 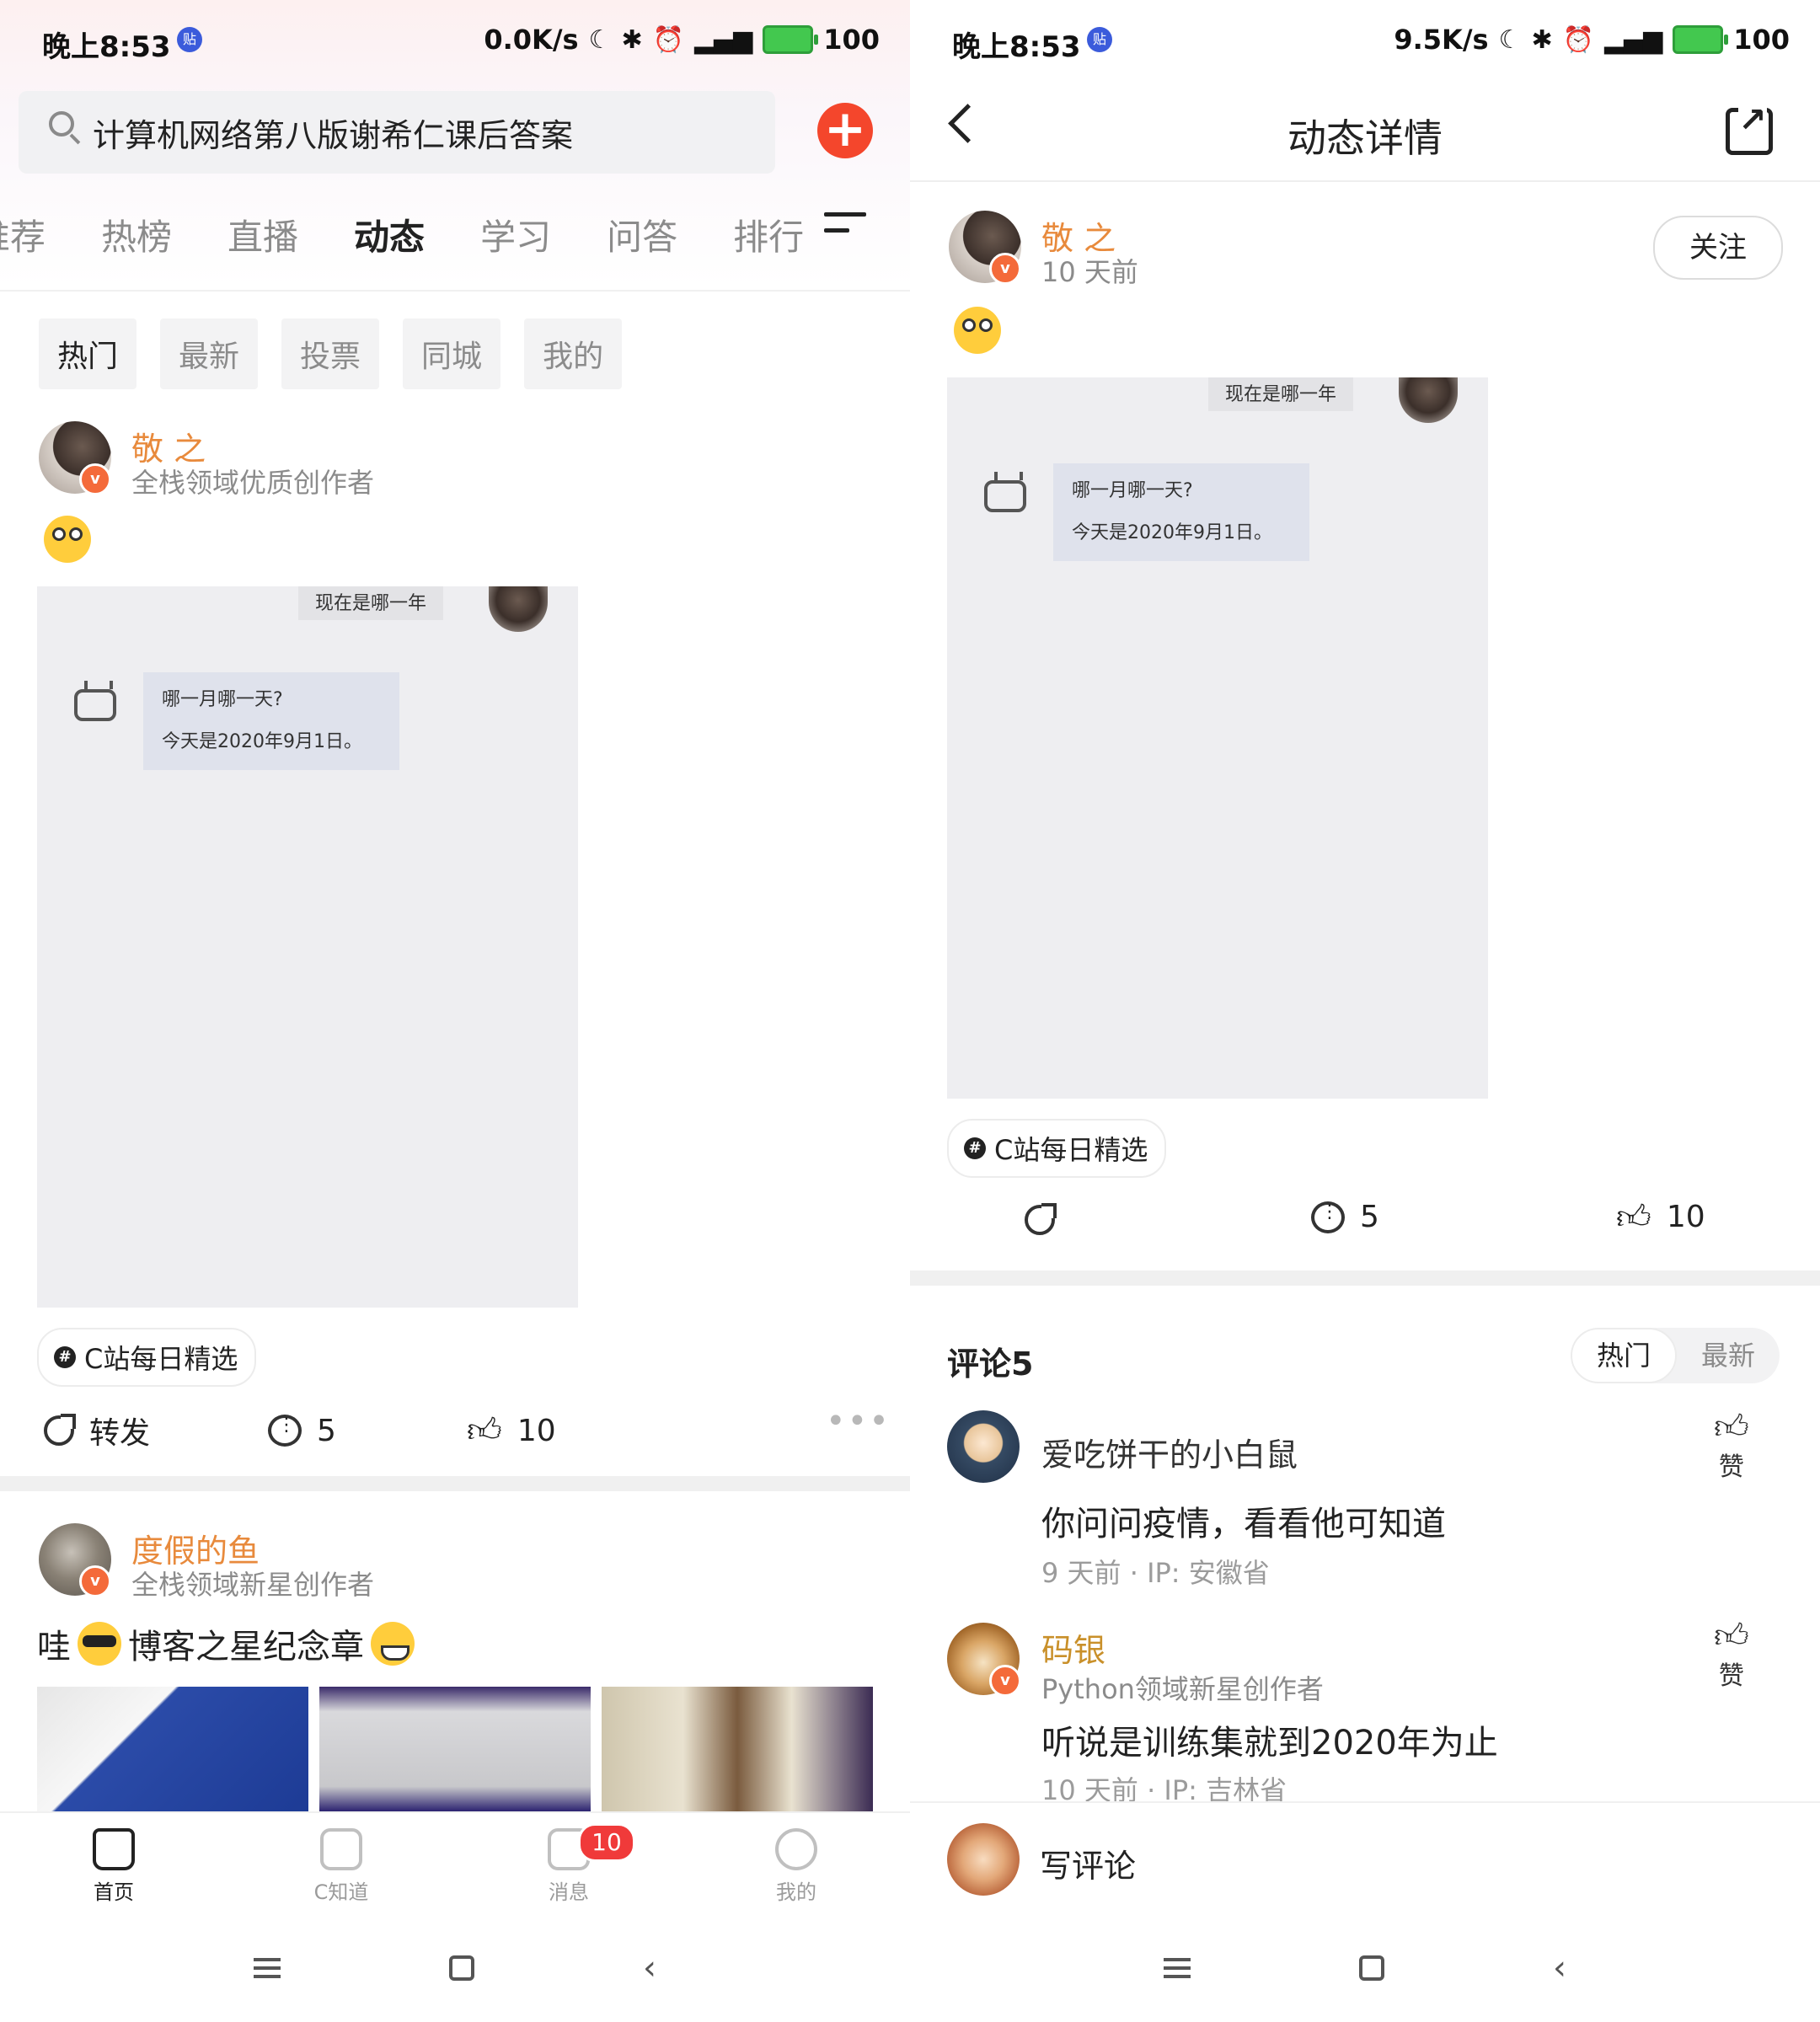 What do you see at coordinates (1005, 1681) in the screenshot?
I see `verified-icon: v` at bounding box center [1005, 1681].